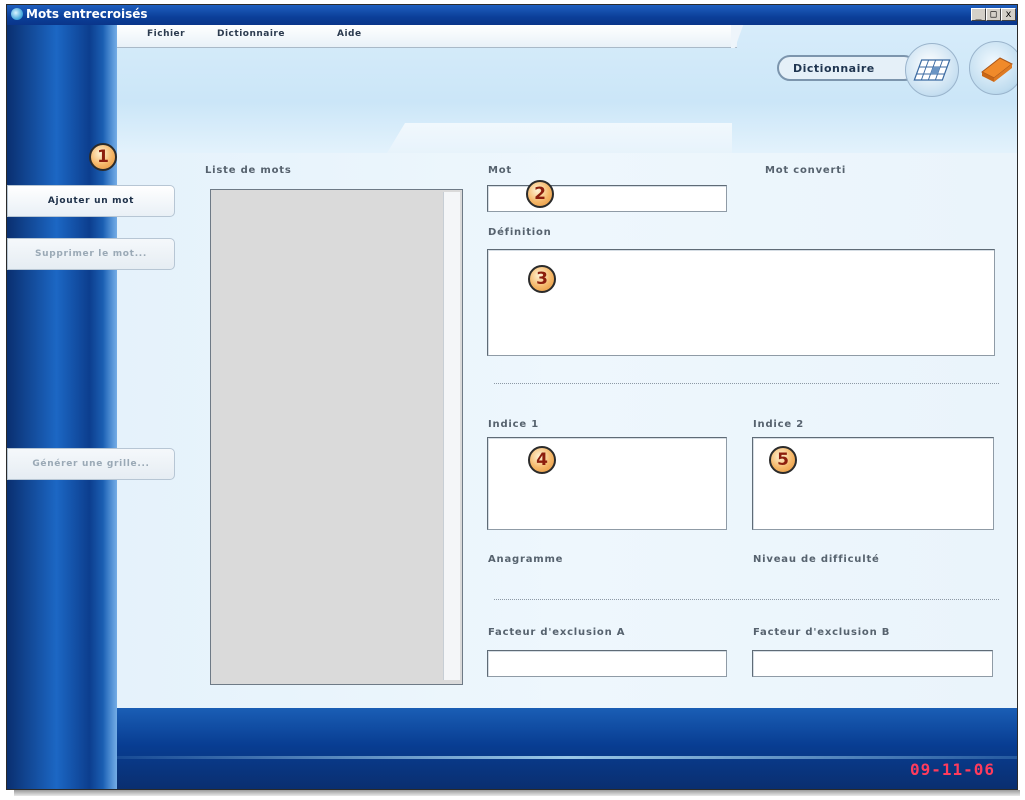 Image resolution: width=1025 pixels, height=800 pixels. I want to click on app-icon, so click(17, 14).